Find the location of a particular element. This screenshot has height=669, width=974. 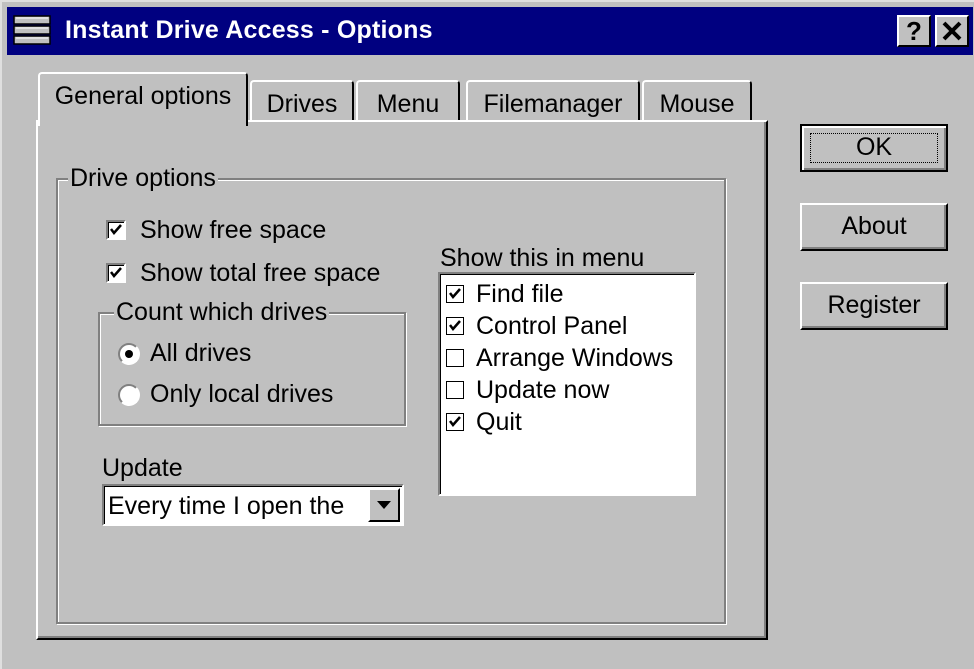

close-icon is located at coordinates (952, 32).